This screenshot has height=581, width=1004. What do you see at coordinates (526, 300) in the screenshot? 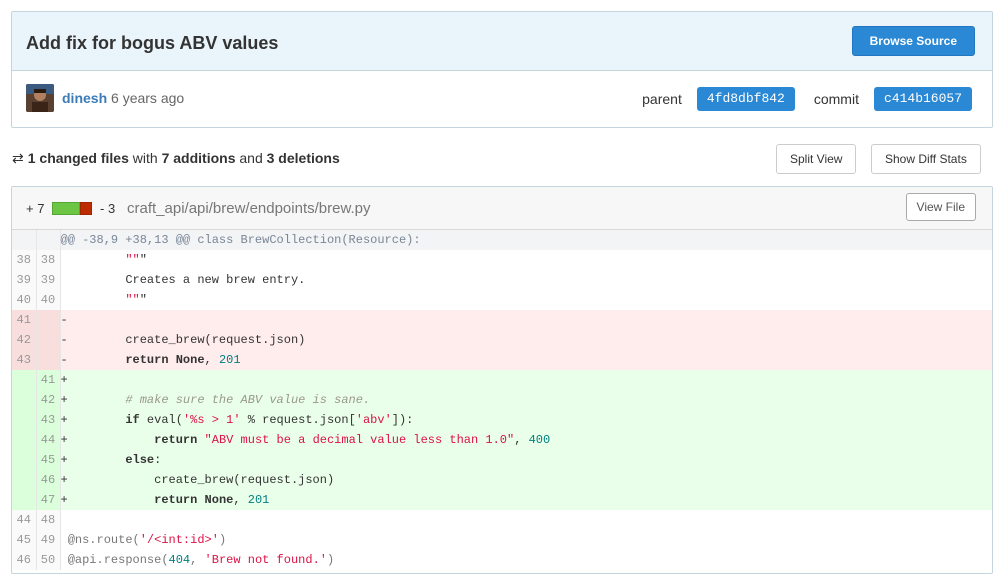
I see `diff-line-code: """` at bounding box center [526, 300].